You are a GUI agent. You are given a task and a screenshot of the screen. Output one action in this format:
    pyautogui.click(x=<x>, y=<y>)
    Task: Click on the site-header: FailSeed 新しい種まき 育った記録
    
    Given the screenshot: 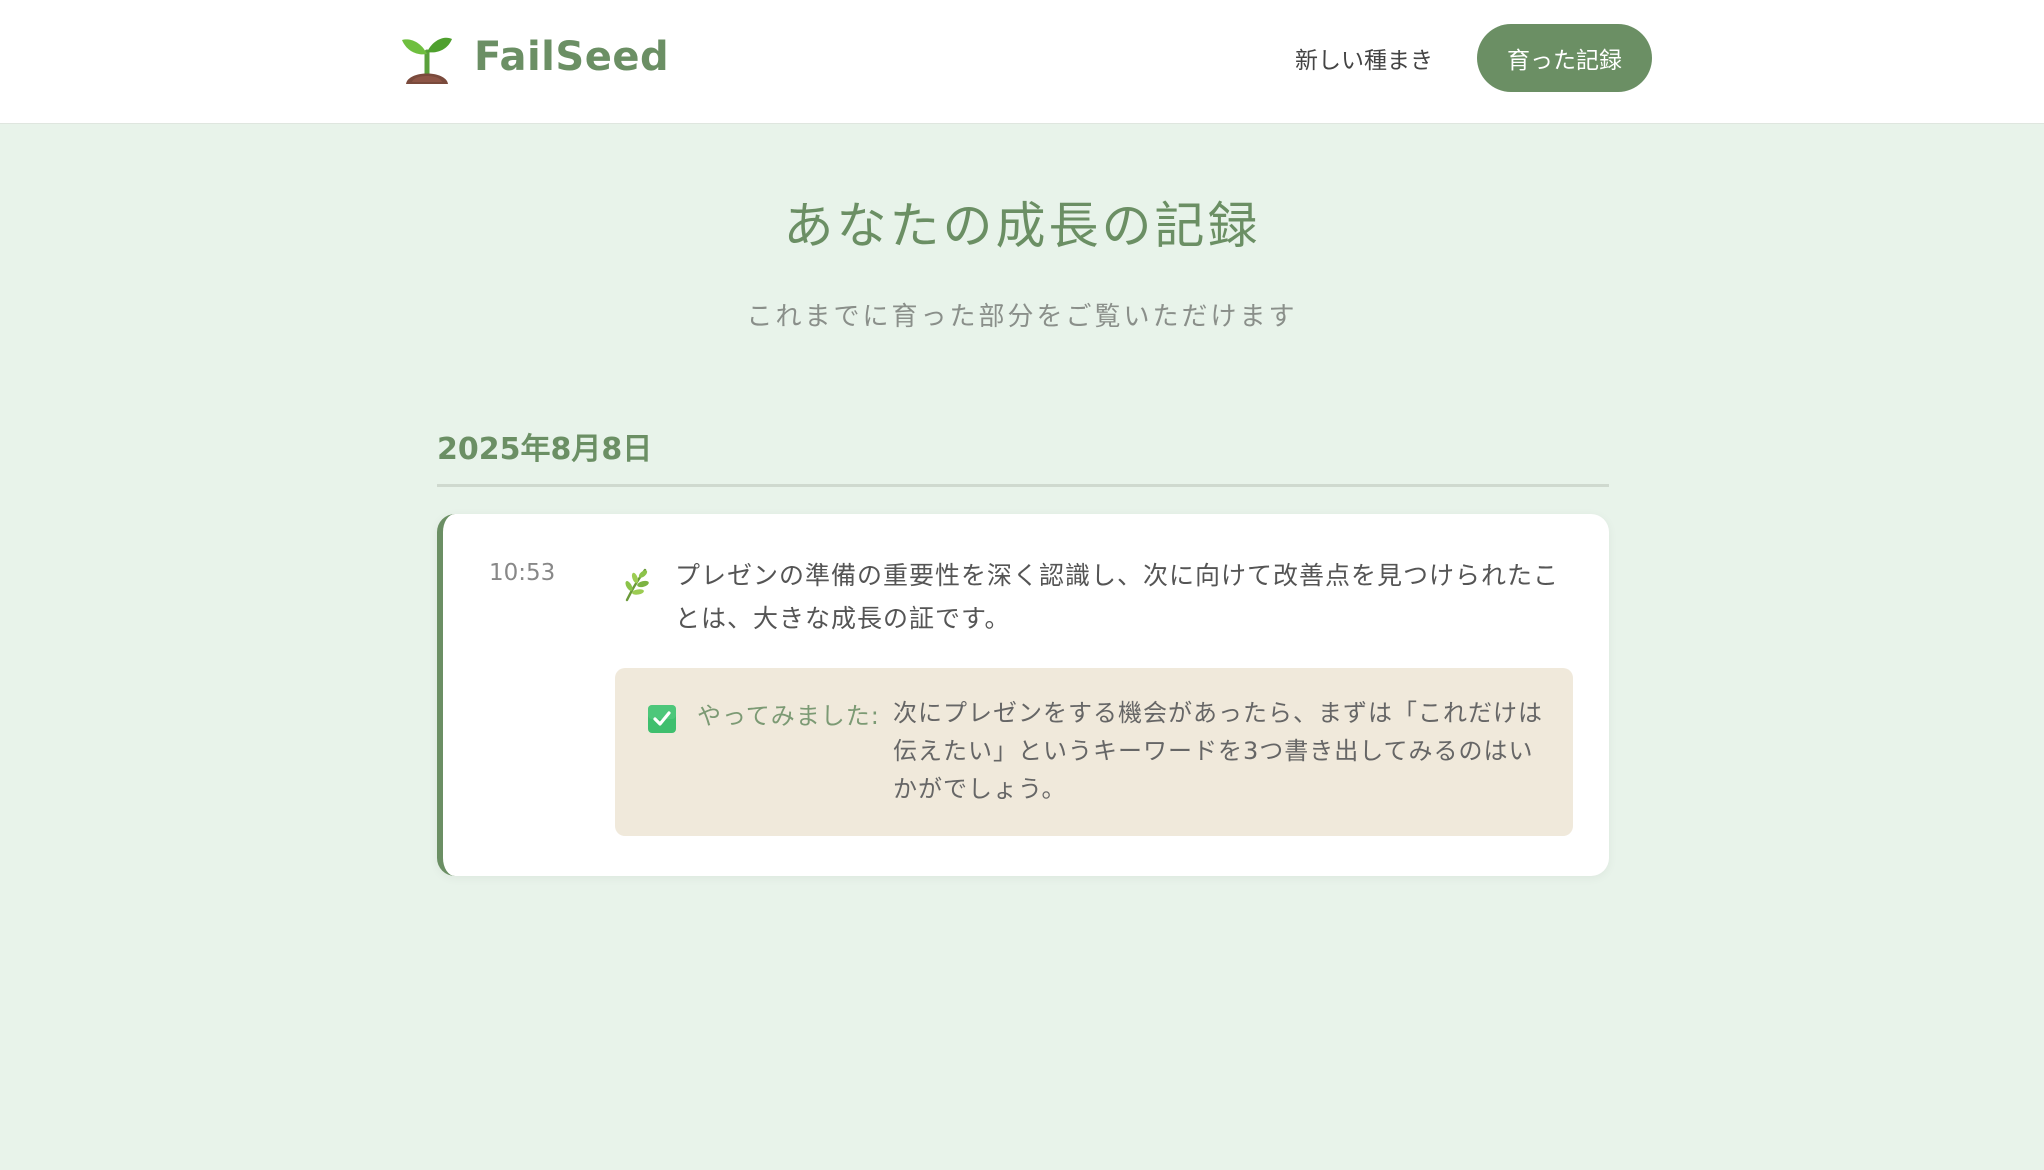 What is the action you would take?
    pyautogui.click(x=1022, y=62)
    